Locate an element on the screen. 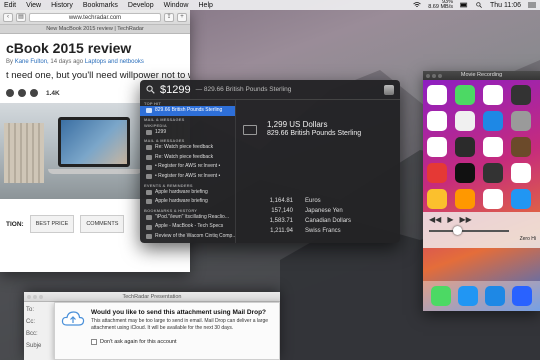 Image resolution: width=540 pixels, height=360 pixels. mail-app-icon is located at coordinates (522, 296).